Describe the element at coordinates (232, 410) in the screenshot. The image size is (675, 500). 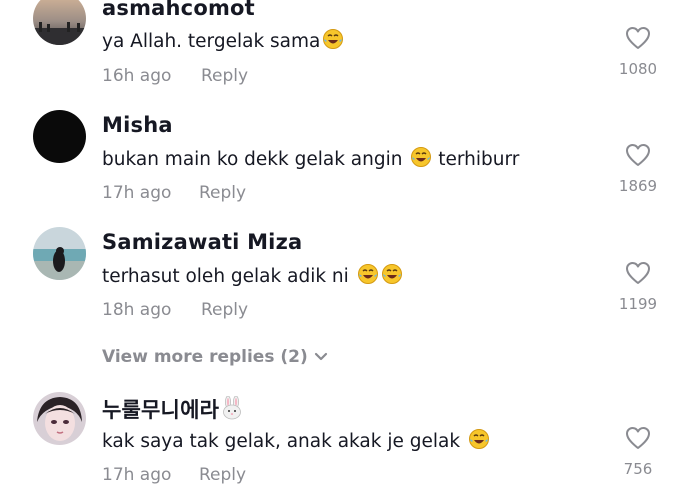
I see `rabbit-face-emoji-icon` at that location.